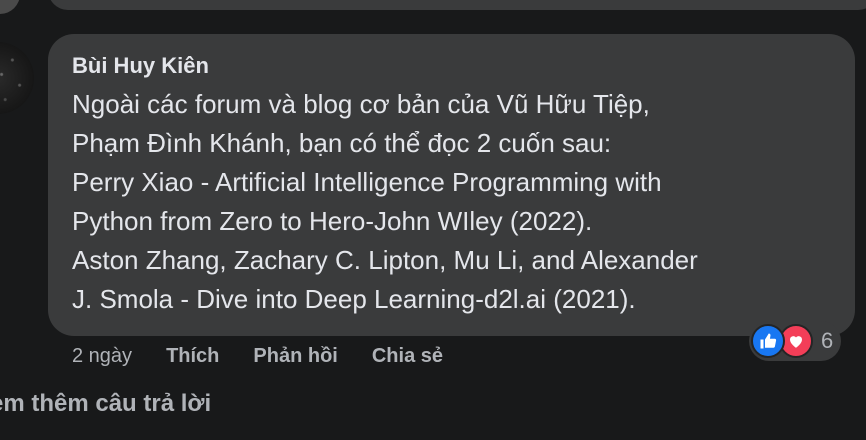 This screenshot has height=440, width=866. Describe the element at coordinates (795, 341) in the screenshot. I see `reactions-summary: 6` at that location.